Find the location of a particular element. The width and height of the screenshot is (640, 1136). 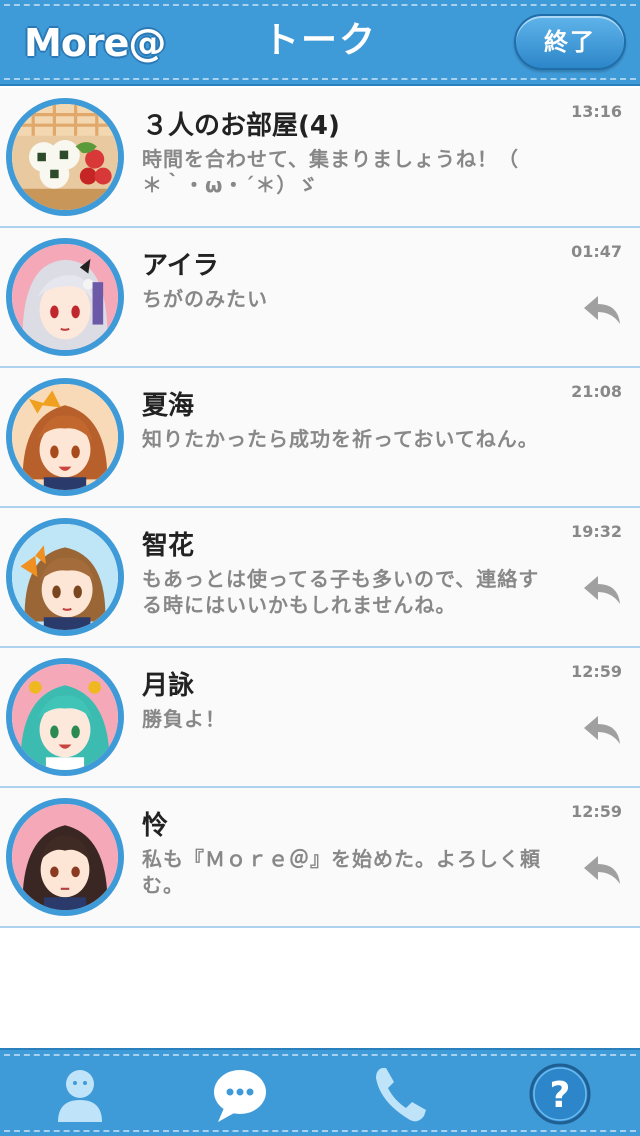

thread-time: 01:47 is located at coordinates (596, 251).